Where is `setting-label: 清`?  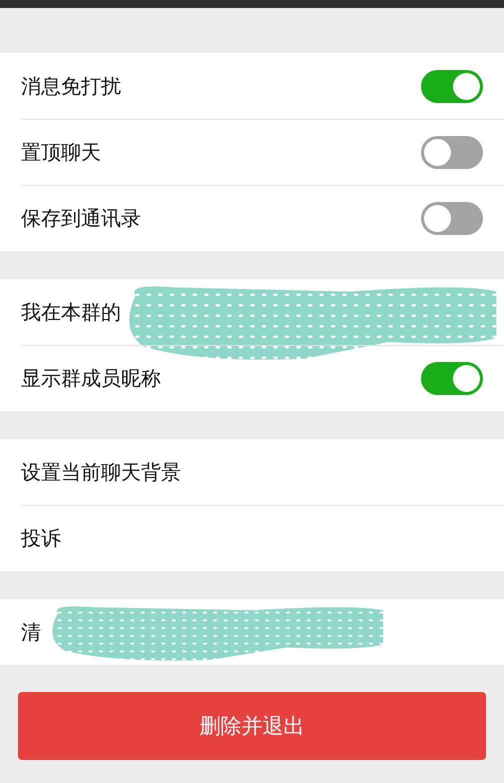
setting-label: 清 is located at coordinates (31, 632).